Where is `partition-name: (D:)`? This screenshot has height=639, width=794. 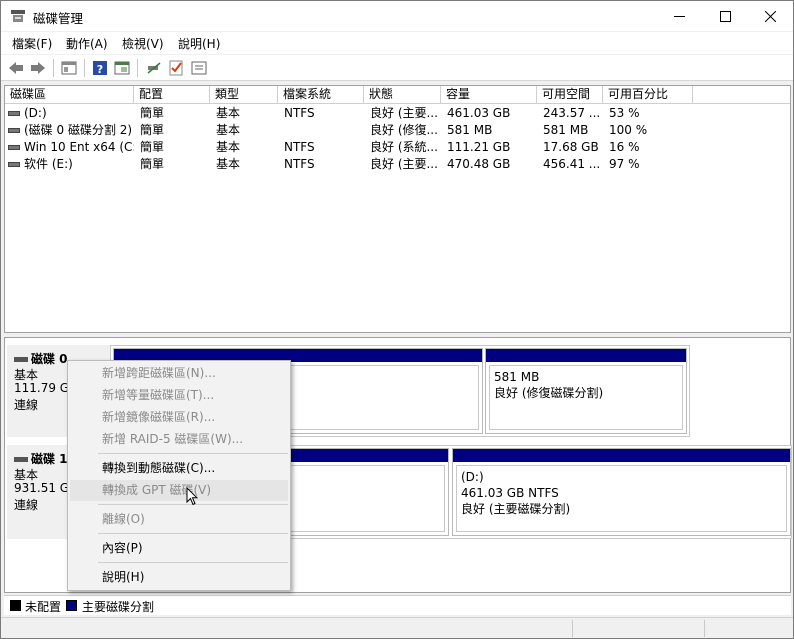
partition-name: (D:) is located at coordinates (472, 477).